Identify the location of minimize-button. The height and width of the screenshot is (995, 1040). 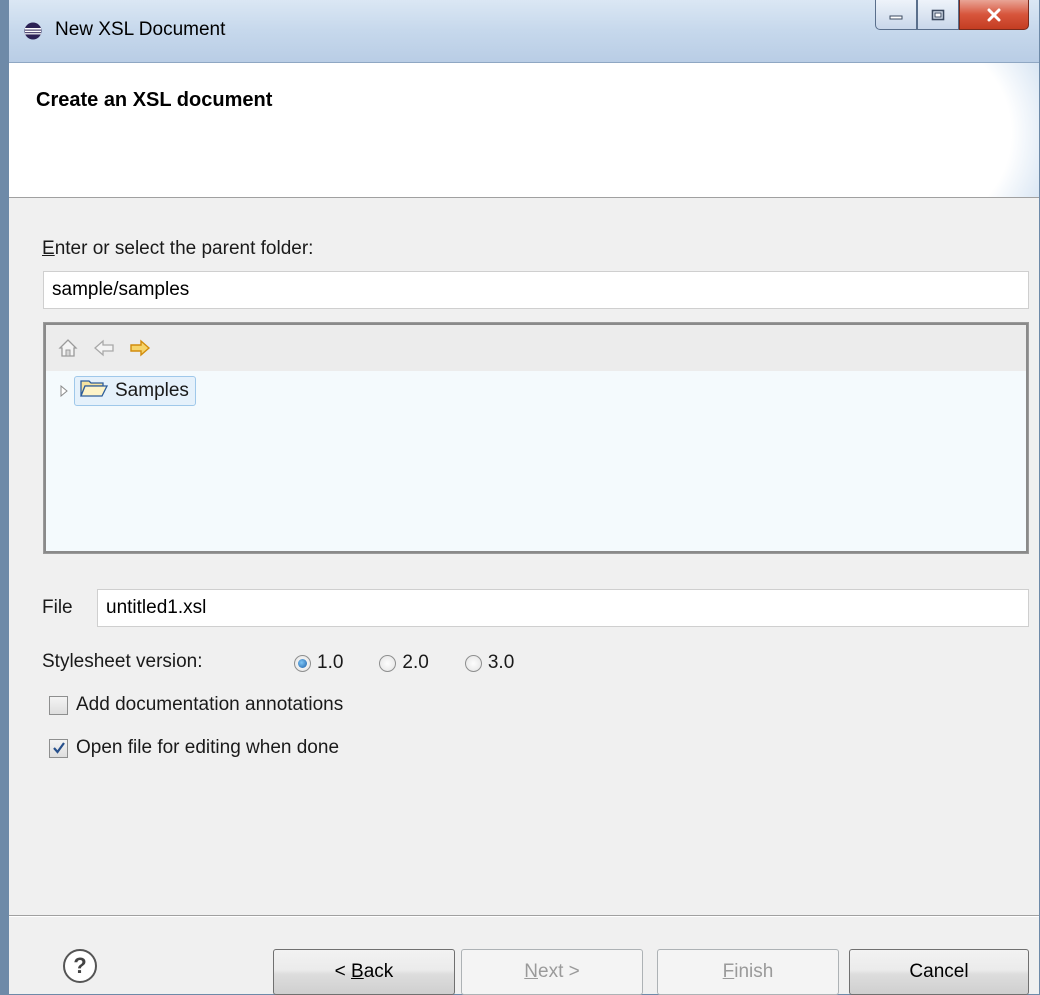
(896, 15).